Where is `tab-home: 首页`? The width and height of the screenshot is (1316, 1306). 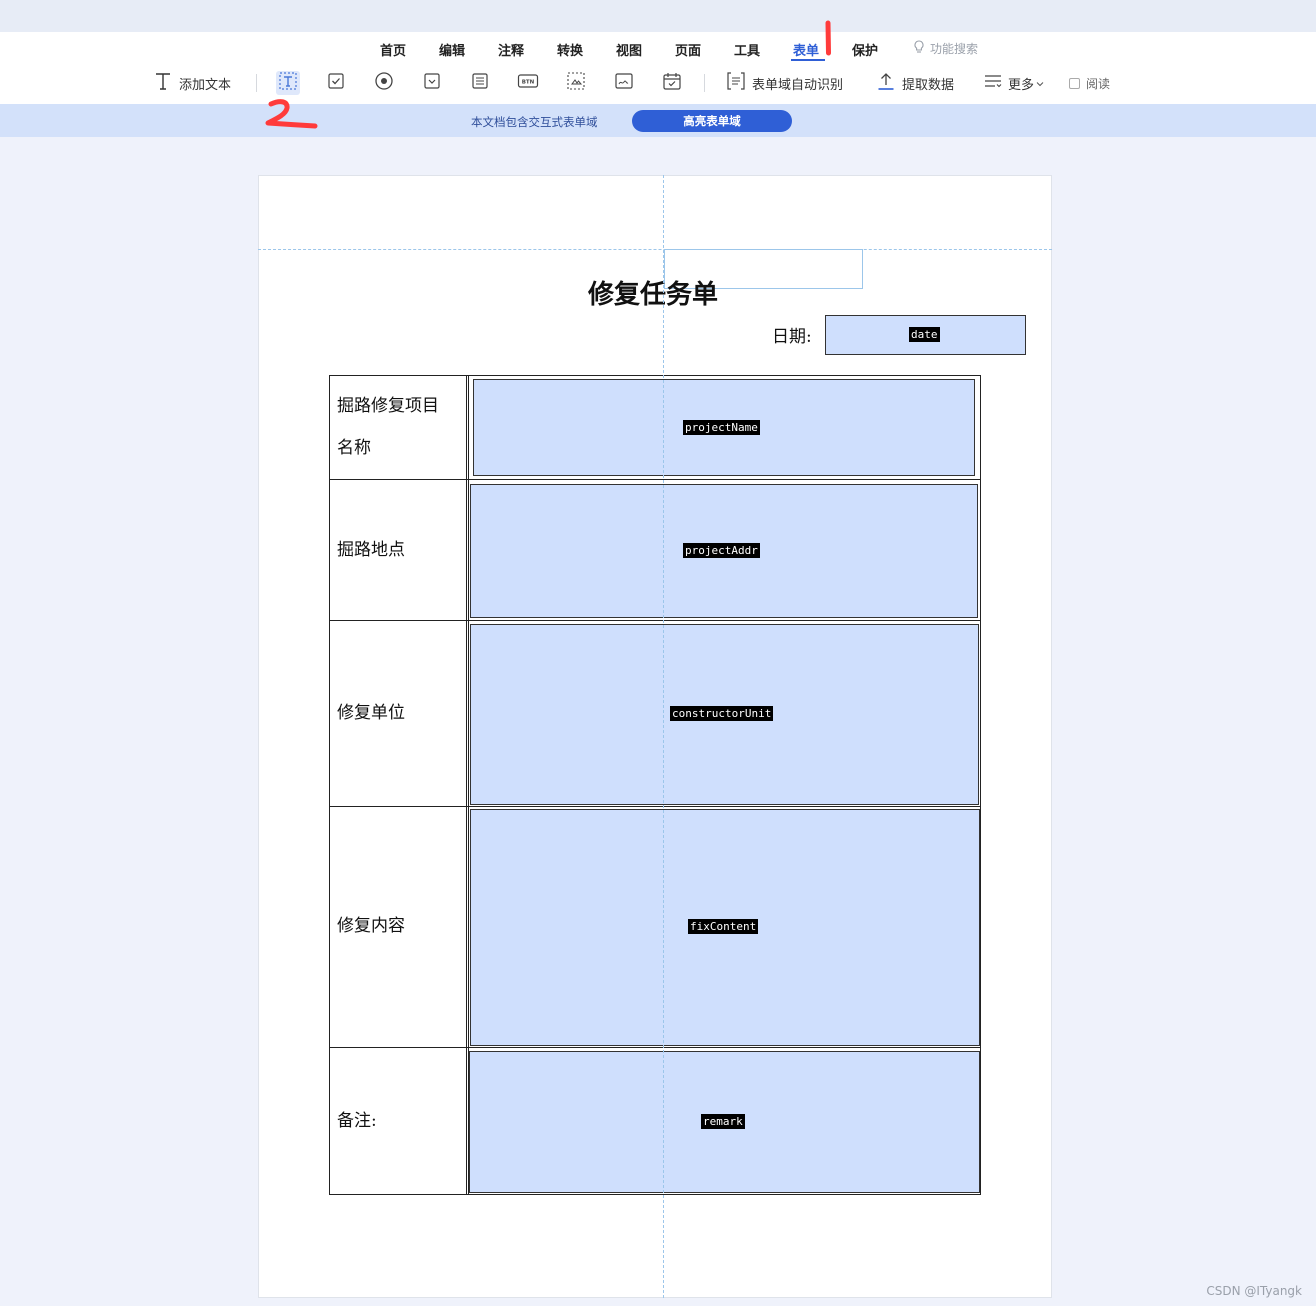
tab-home: 首页 is located at coordinates (393, 49).